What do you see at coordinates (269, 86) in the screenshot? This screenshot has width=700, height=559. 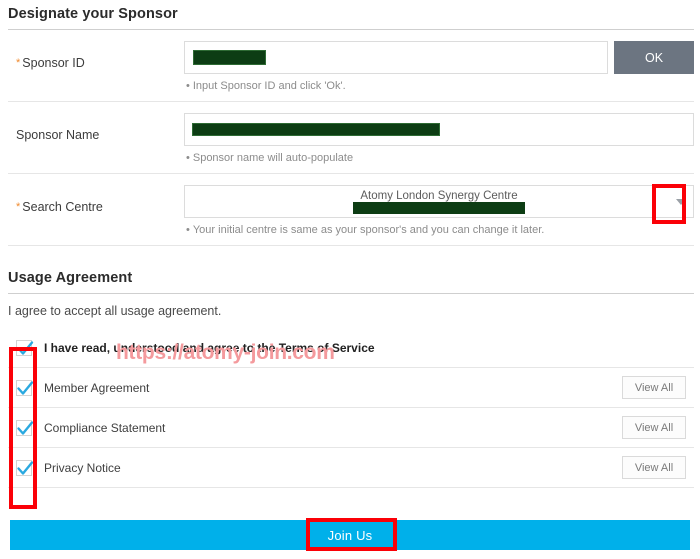 I see `sponsor-id-hint-text: Input Sponsor ID and click 'Ok'.` at bounding box center [269, 86].